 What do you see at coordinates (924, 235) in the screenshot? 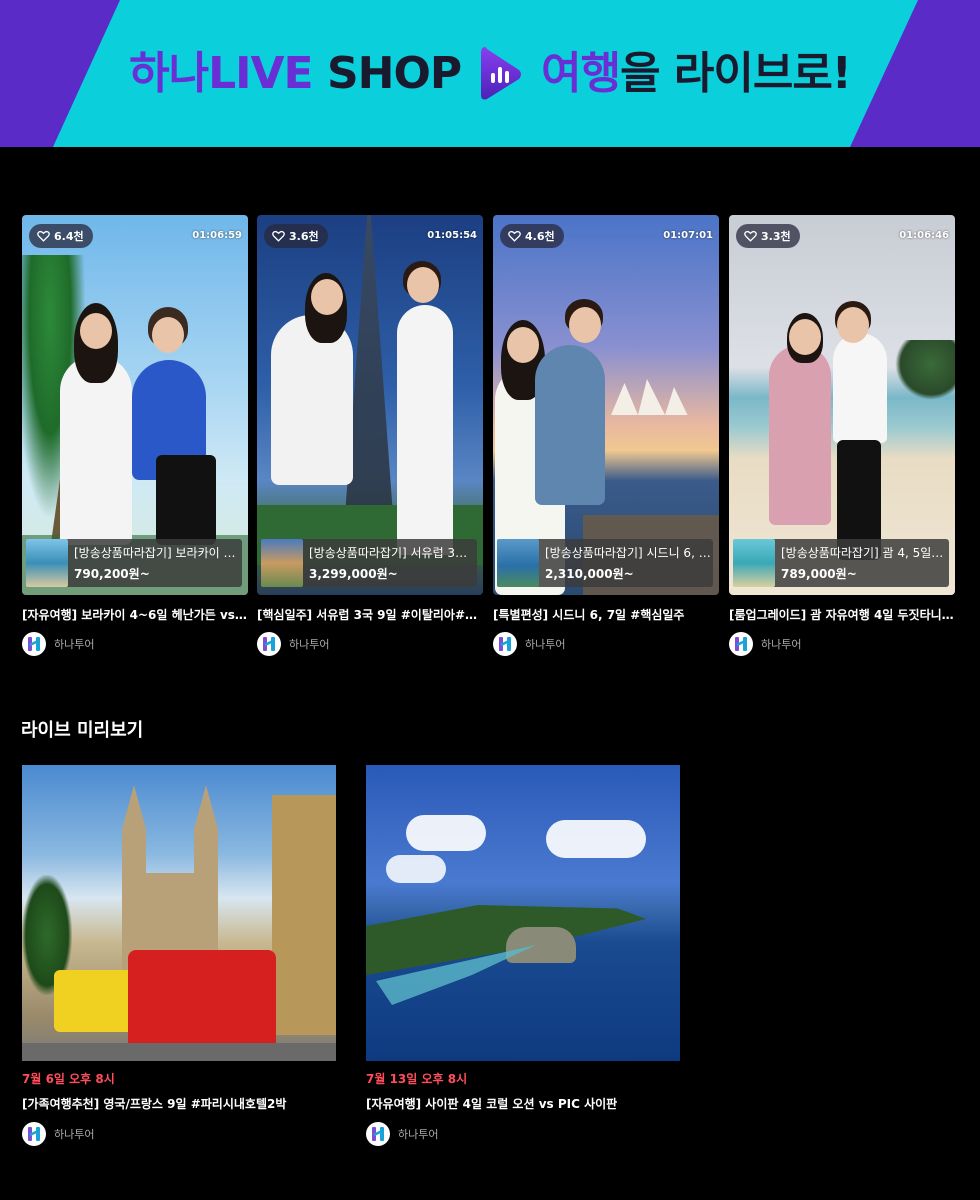
I see `video-duration: 01:06:46` at bounding box center [924, 235].